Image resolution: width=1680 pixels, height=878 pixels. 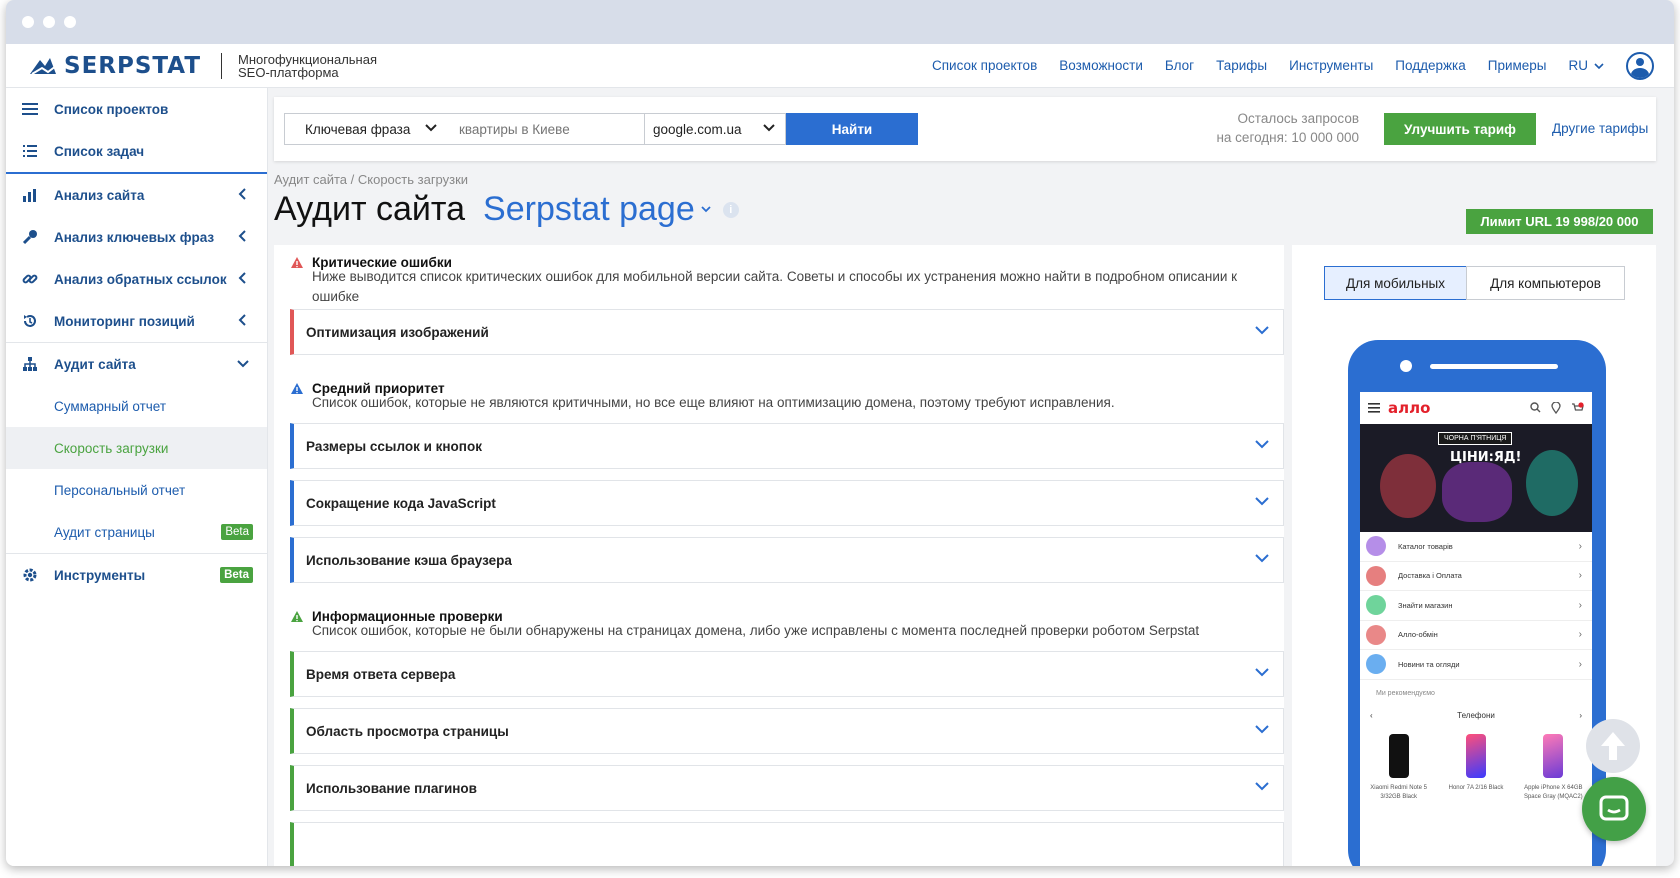 What do you see at coordinates (70, 22) in the screenshot?
I see `window-maximize-dot` at bounding box center [70, 22].